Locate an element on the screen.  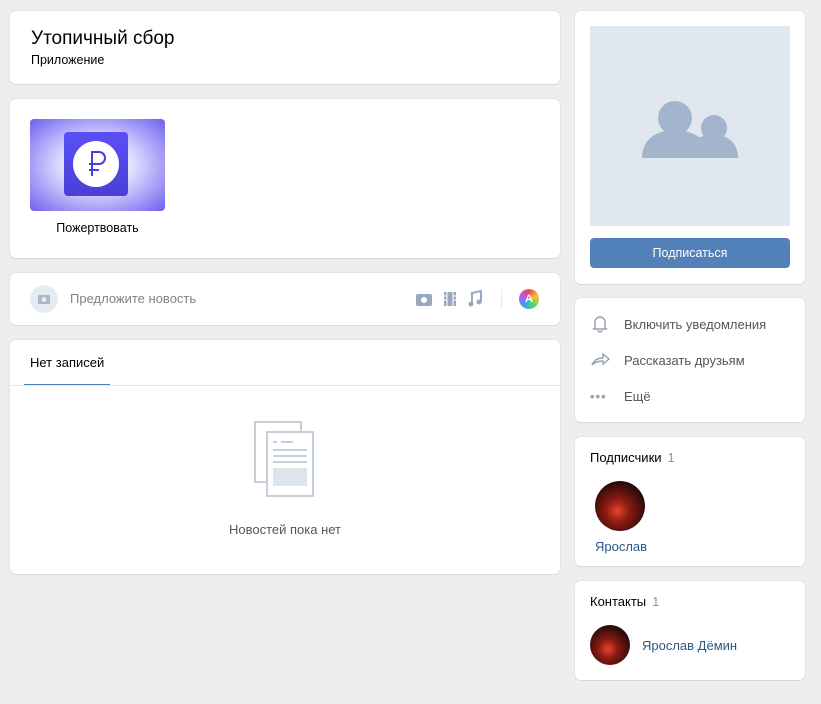
page-title: Утопичный сбор is located at coordinates (103, 38).